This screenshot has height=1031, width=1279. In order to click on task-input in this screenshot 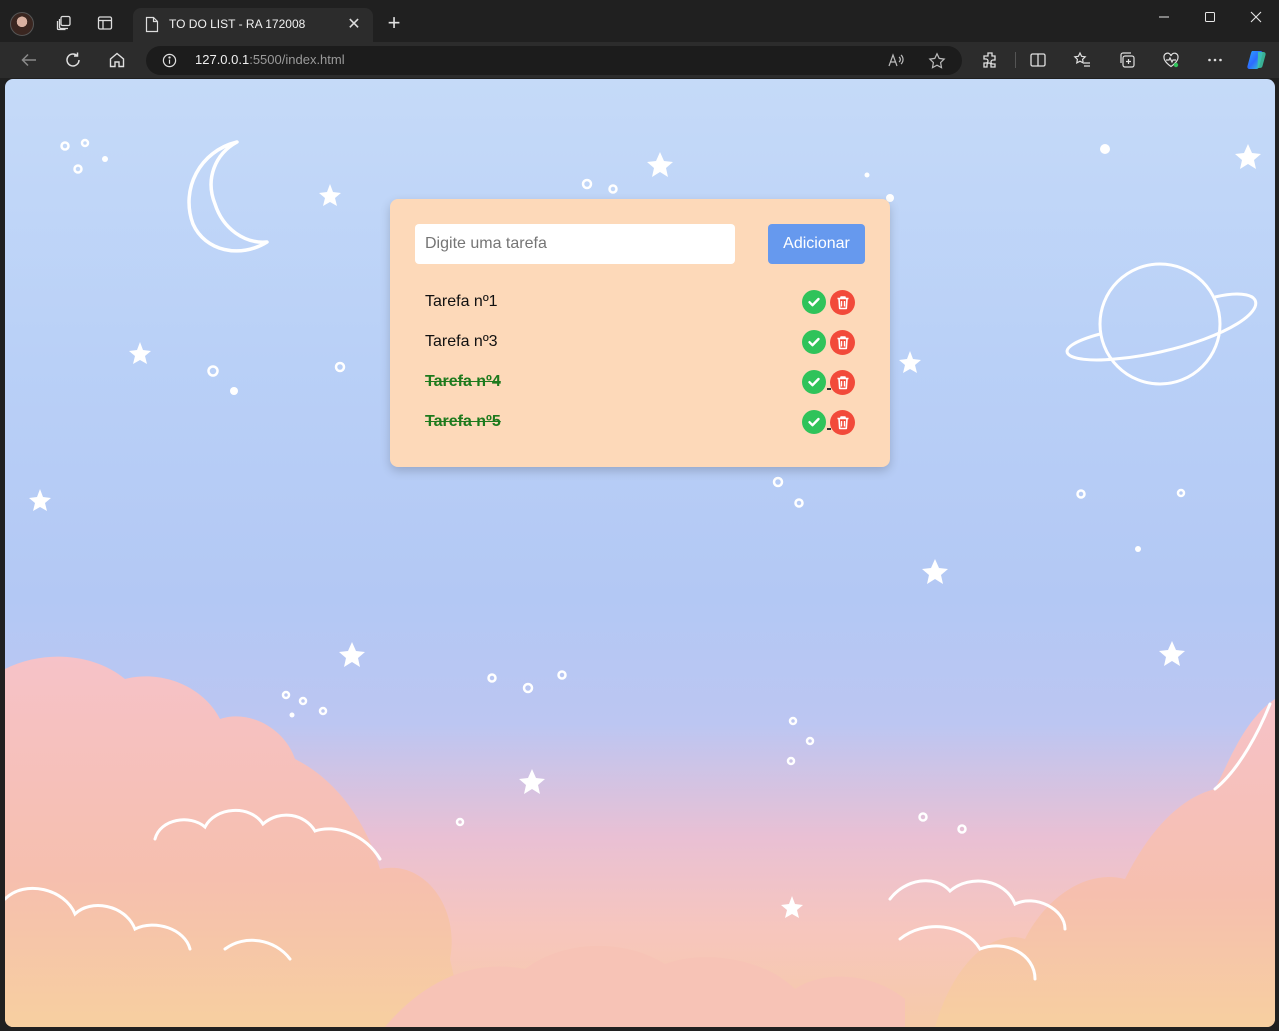, I will do `click(575, 244)`.